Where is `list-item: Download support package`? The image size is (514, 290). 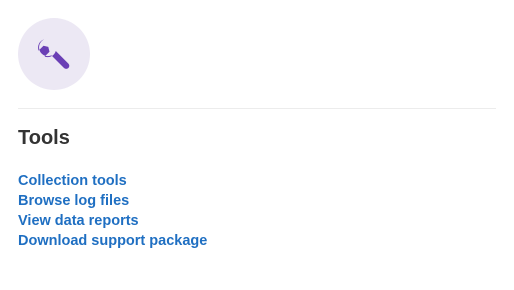
list-item: Download support package is located at coordinates (112, 241).